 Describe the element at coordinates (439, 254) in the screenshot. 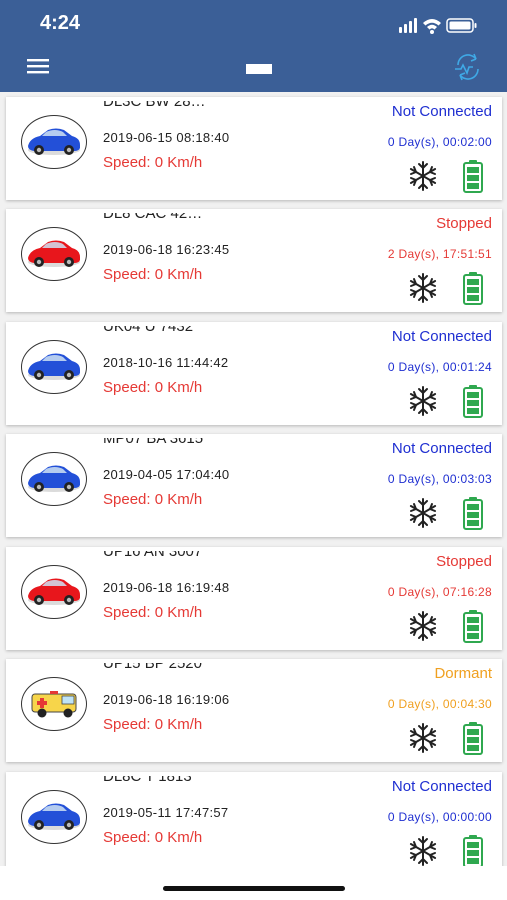

I see `status-duration: 2 Day(s), 17:51:51` at that location.